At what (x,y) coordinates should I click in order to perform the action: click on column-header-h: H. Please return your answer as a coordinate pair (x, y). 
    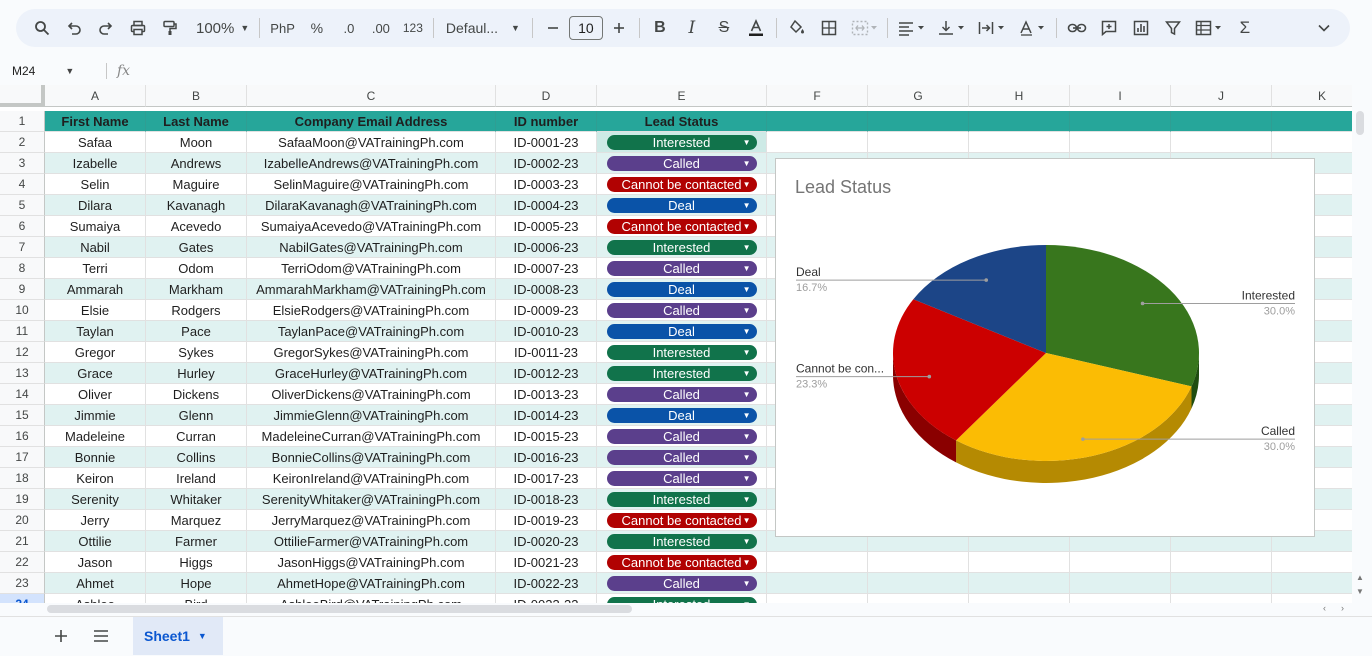
    Looking at the image, I should click on (1019, 96).